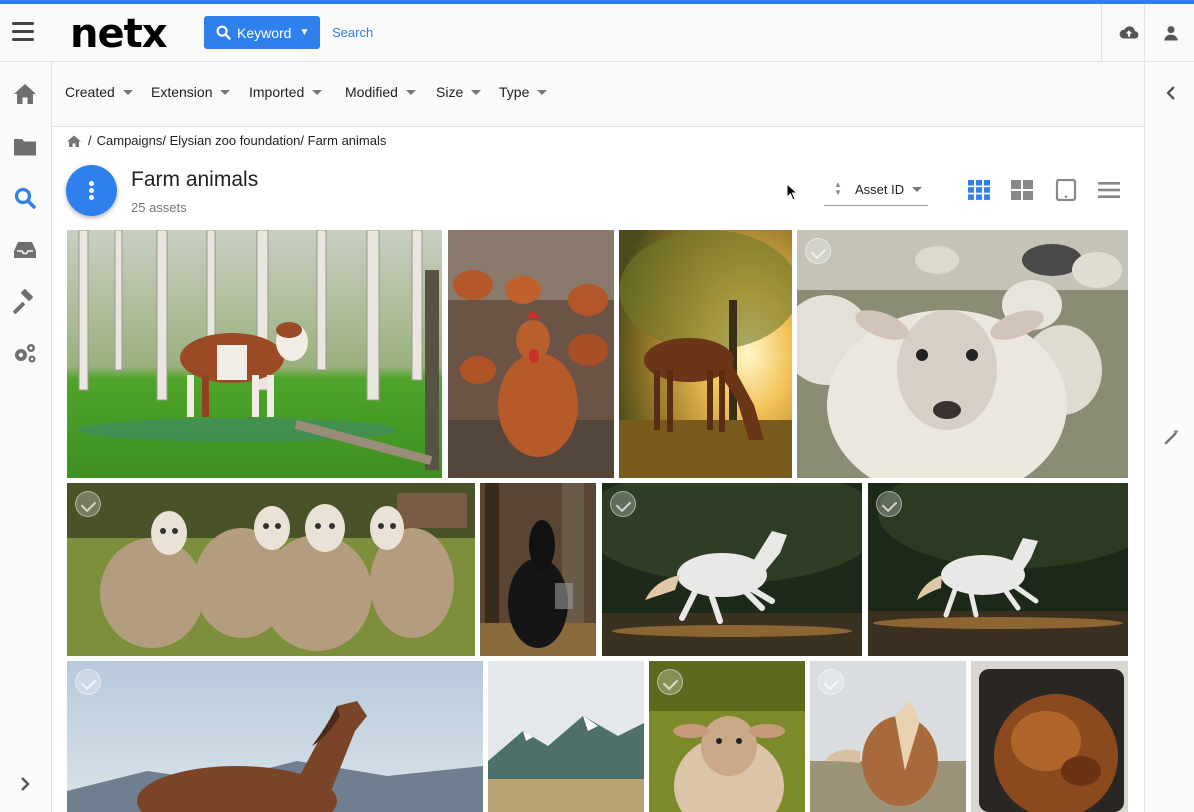 The image size is (1194, 812). I want to click on view-grid-small-icon, so click(979, 190).